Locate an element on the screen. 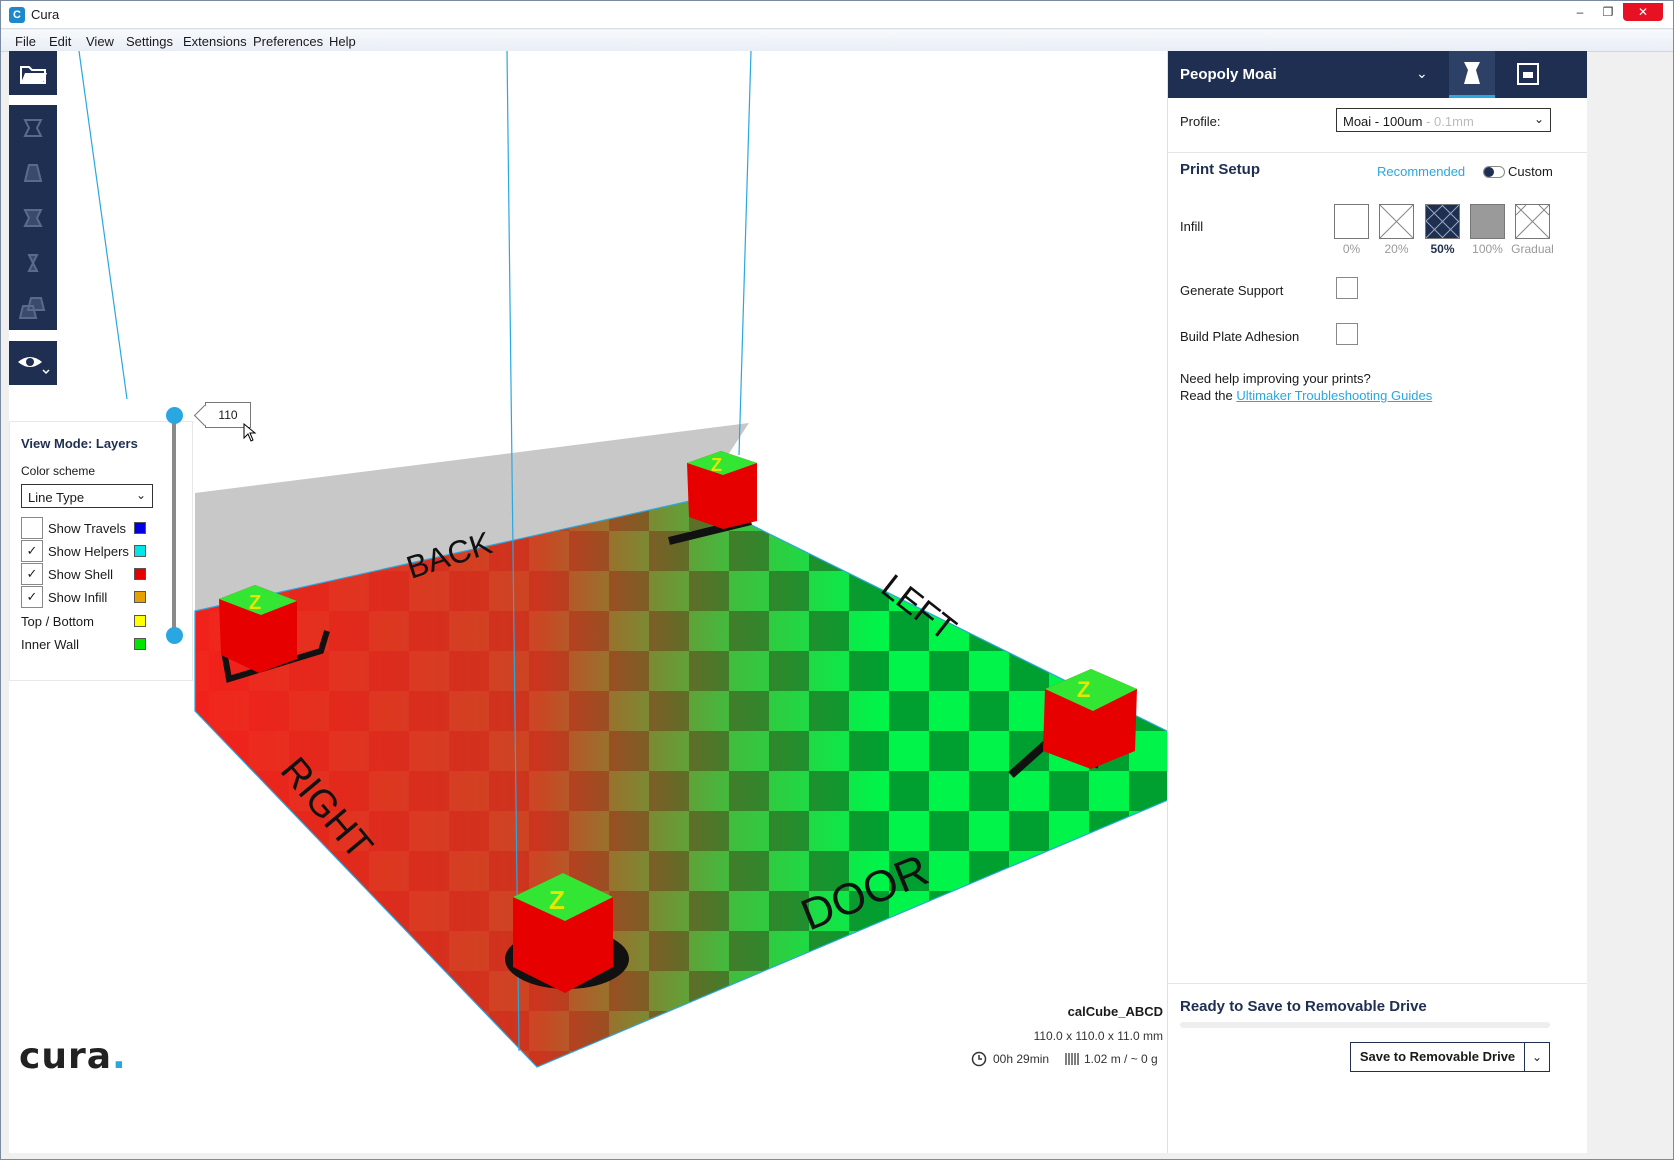 The image size is (1674, 1160). volume-edge-line is located at coordinates (745, 253).